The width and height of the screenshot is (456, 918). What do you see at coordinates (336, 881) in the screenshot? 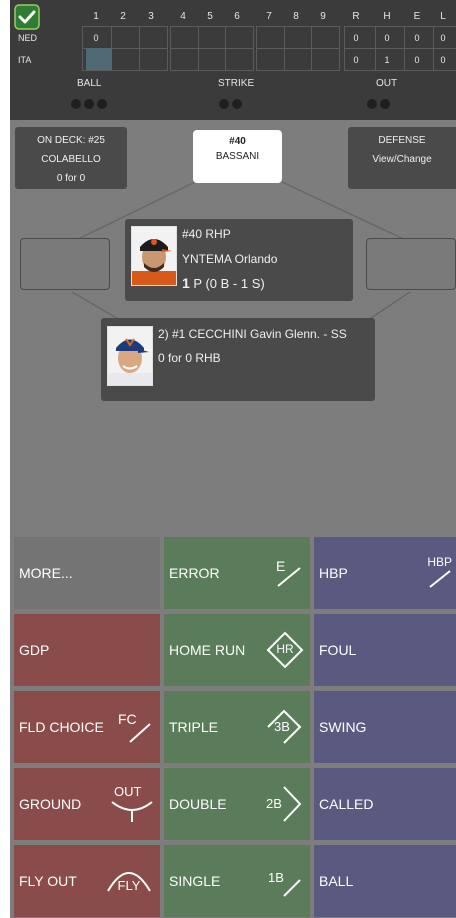
I see `ball-label: BALL` at bounding box center [336, 881].